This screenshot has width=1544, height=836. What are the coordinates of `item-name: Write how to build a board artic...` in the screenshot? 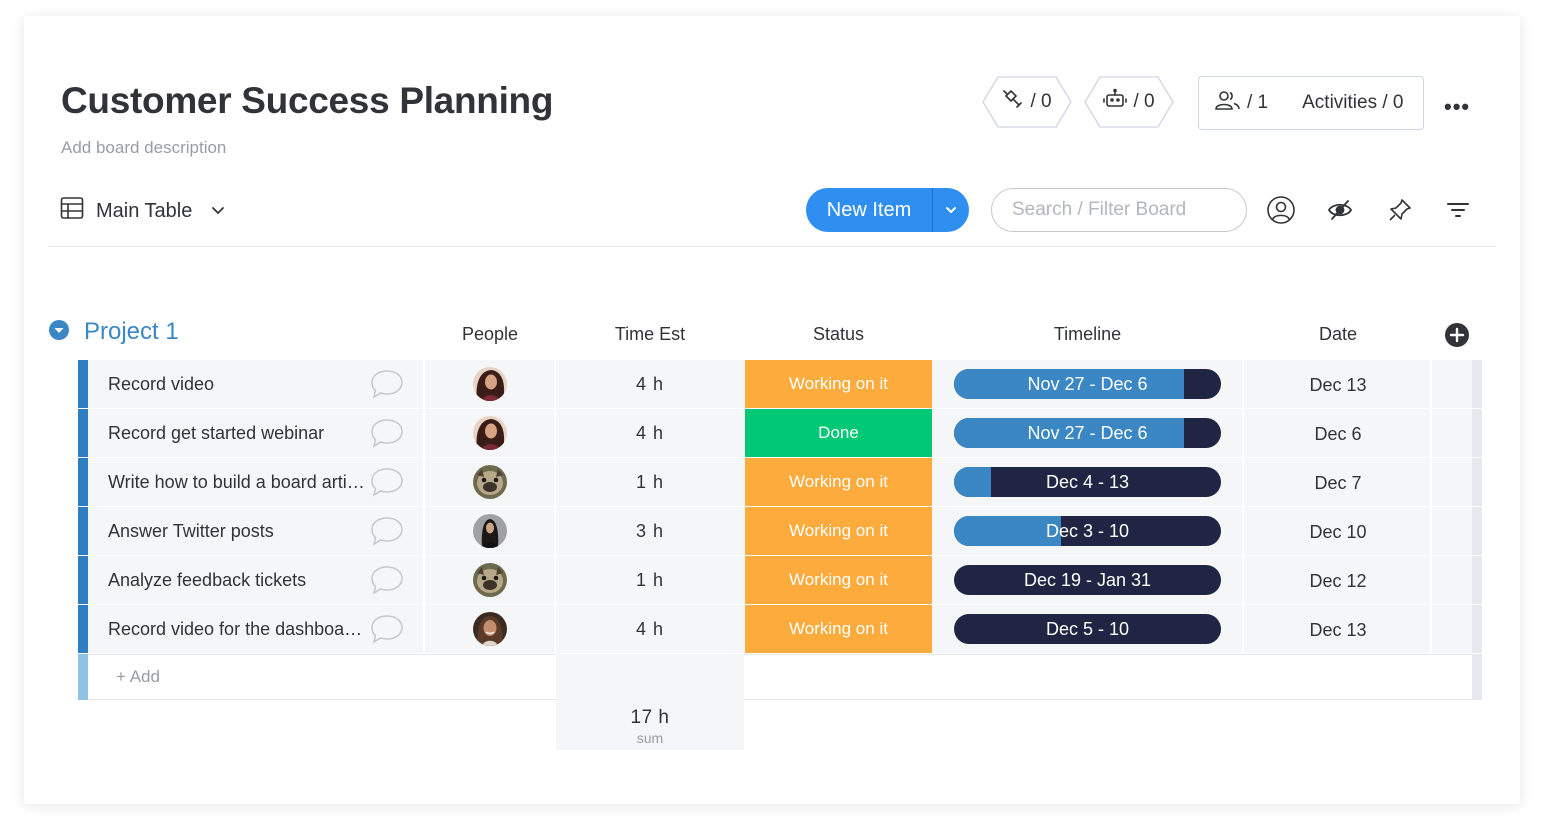 It's located at (238, 482).